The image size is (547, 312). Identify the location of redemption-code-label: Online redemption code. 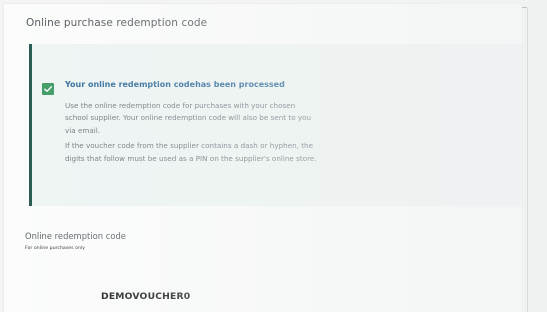
(75, 236).